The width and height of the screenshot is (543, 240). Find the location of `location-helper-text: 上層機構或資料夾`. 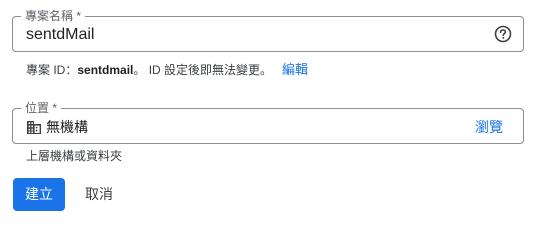

location-helper-text: 上層機構或資料夾 is located at coordinates (74, 156).